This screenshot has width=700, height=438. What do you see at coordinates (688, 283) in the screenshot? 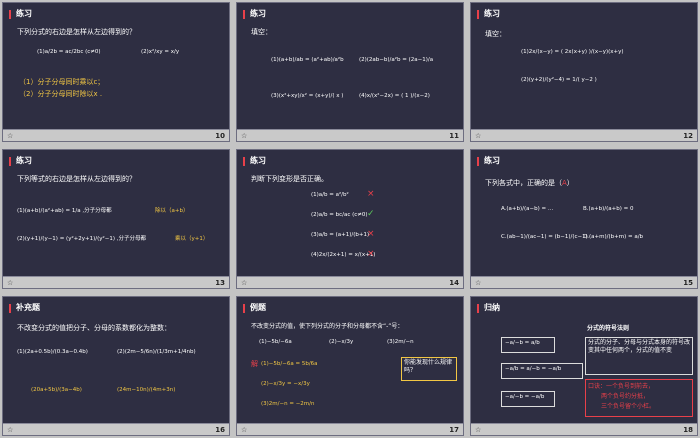
I see `slide-number: 15` at bounding box center [688, 283].